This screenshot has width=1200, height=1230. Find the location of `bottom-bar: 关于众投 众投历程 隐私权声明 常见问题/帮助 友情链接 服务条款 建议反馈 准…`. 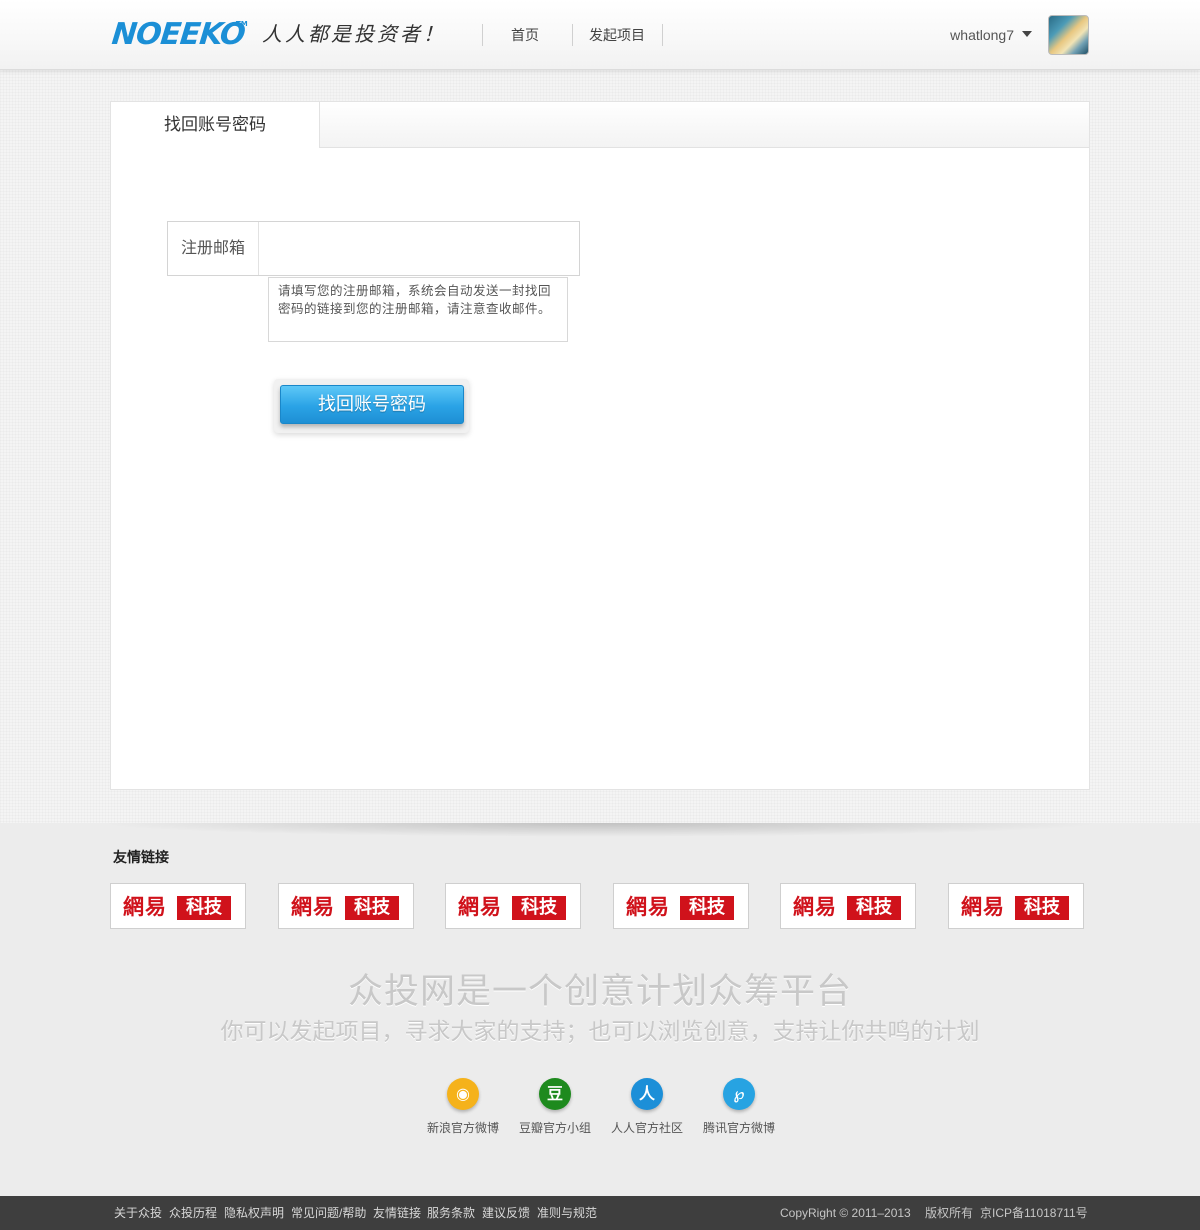

bottom-bar: 关于众投 众投历程 隐私权声明 常见问题/帮助 友情链接 服务条款 建议反馈 准… is located at coordinates (600, 1213).